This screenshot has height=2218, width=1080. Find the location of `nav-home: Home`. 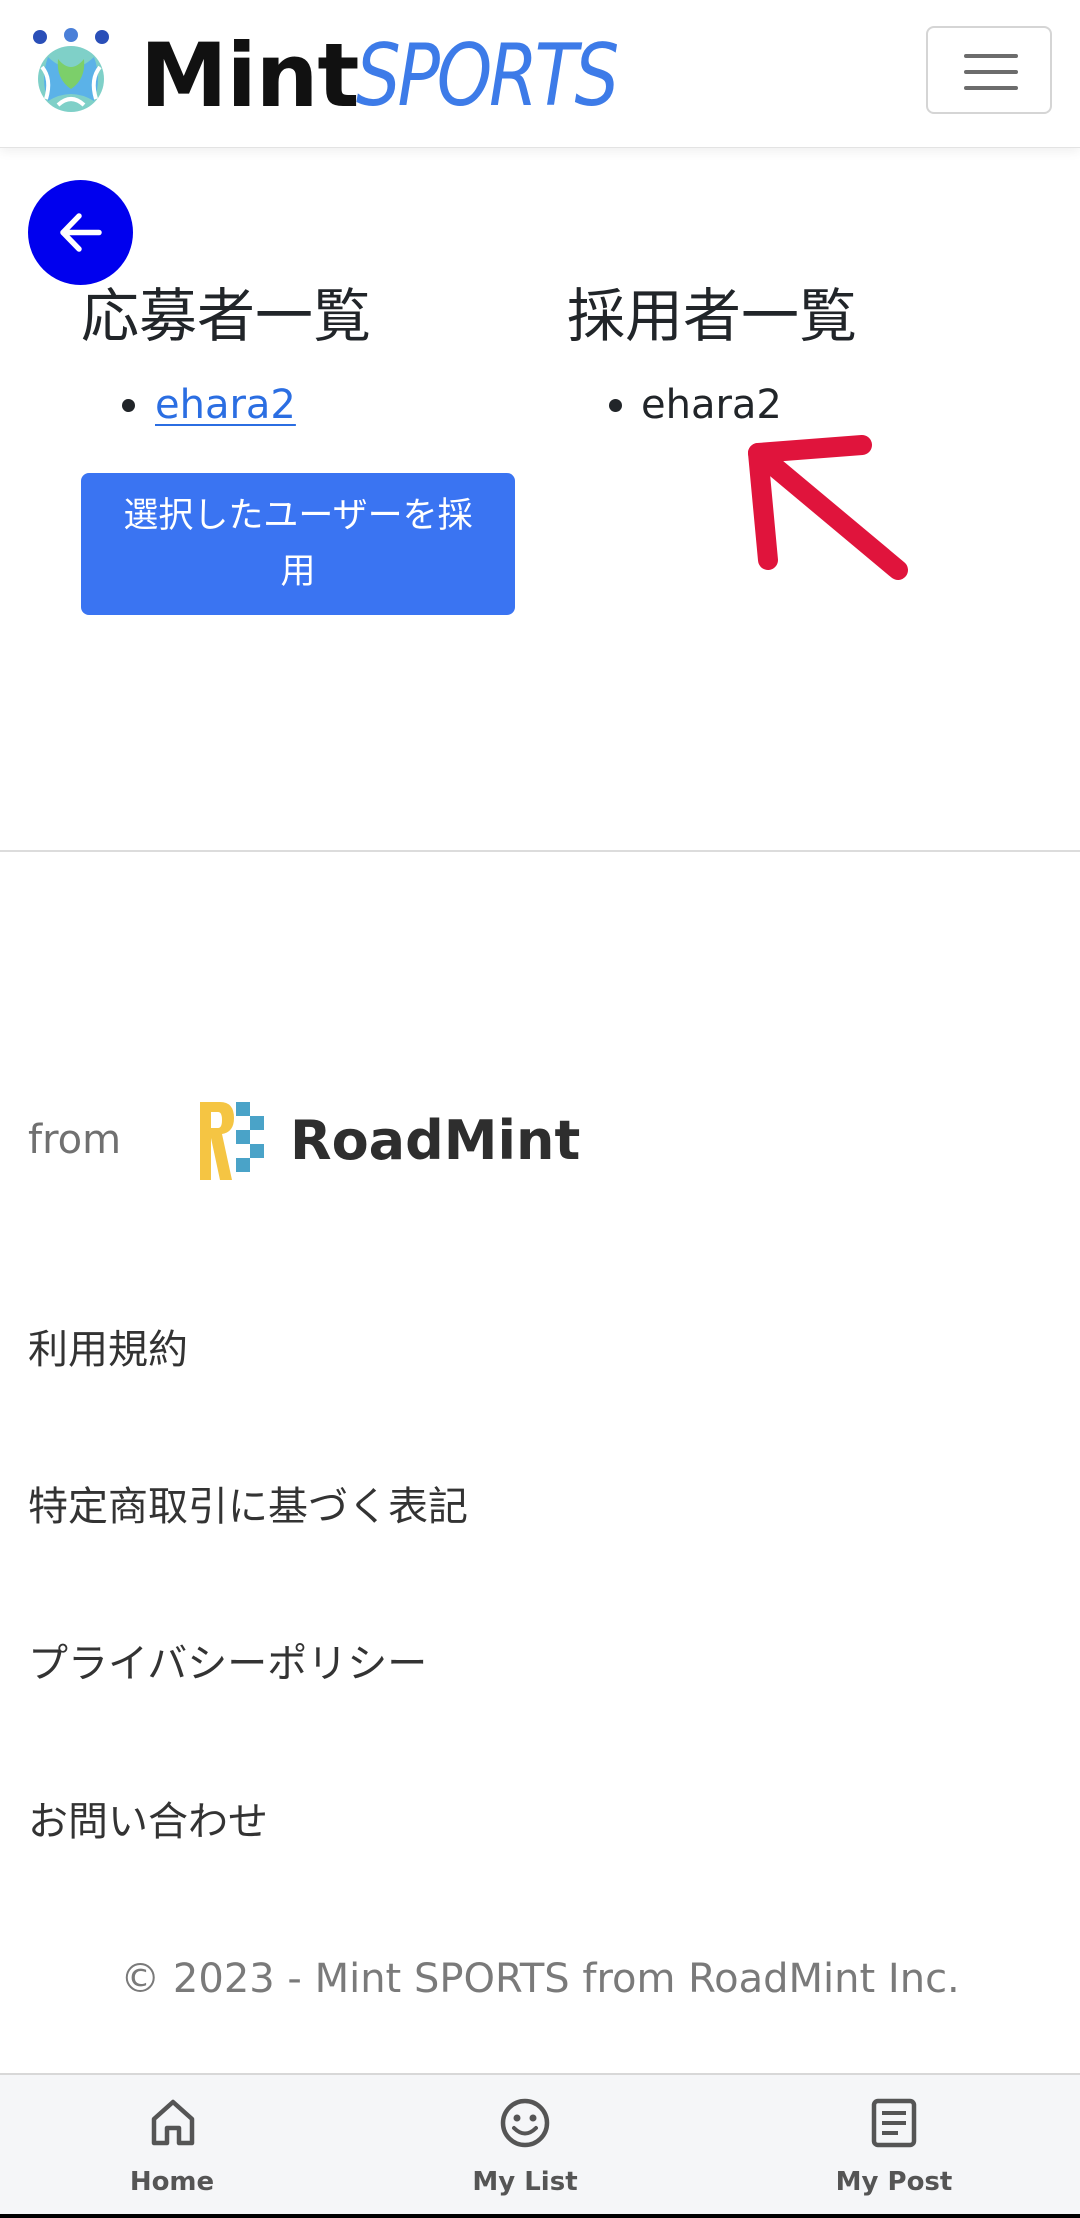

nav-home: Home is located at coordinates (172, 2145).